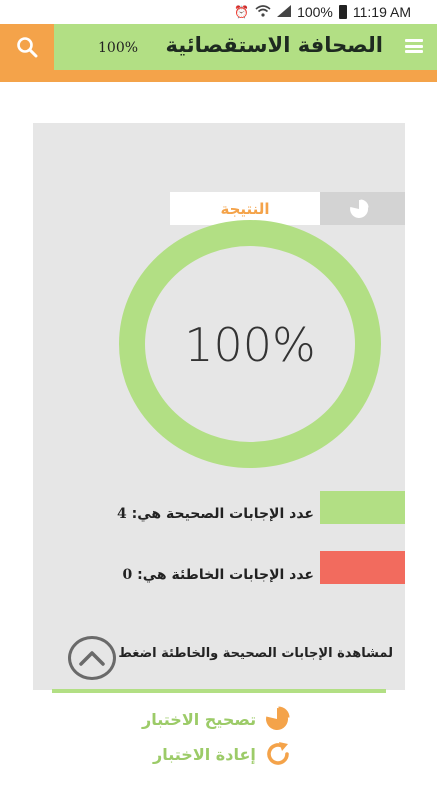 This screenshot has height=800, width=437. What do you see at coordinates (218, 791) in the screenshot?
I see `bottom-area` at bounding box center [218, 791].